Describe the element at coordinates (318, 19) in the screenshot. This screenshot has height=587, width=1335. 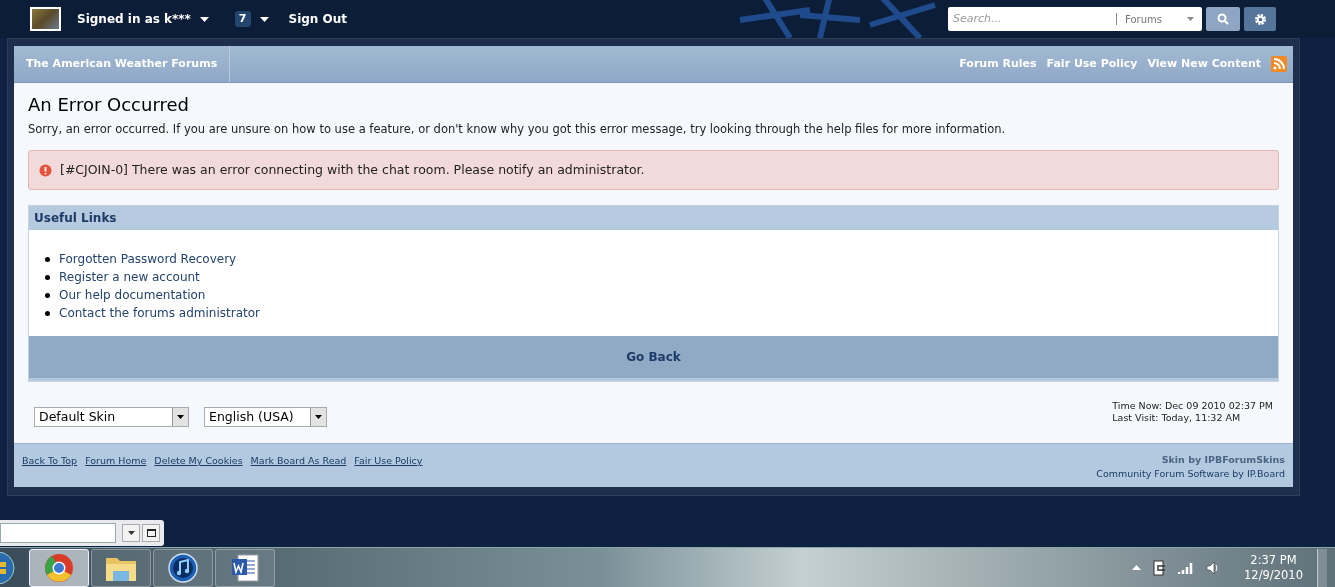
I see `sign-out-link: Sign Out` at that location.